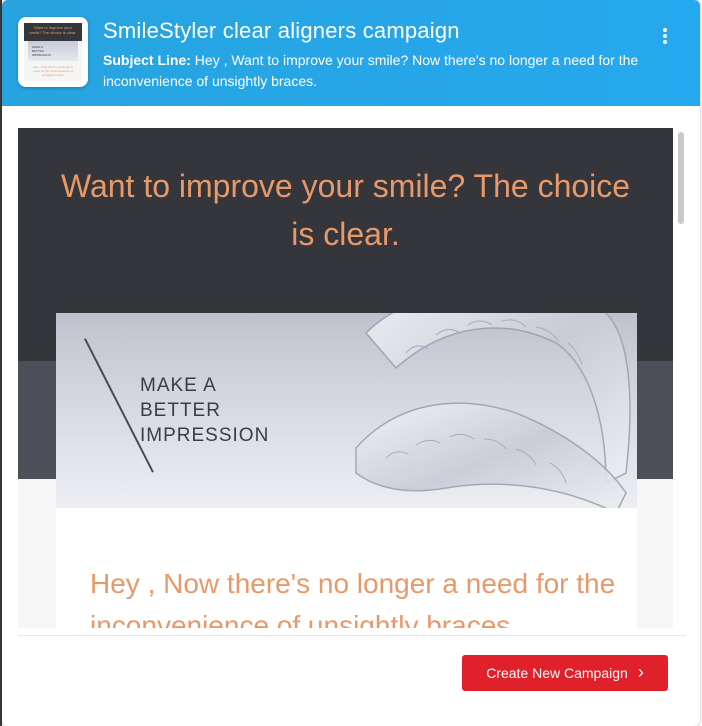 This screenshot has height=726, width=702. What do you see at coordinates (681, 378) in the screenshot?
I see `preview-scrollbar` at bounding box center [681, 378].